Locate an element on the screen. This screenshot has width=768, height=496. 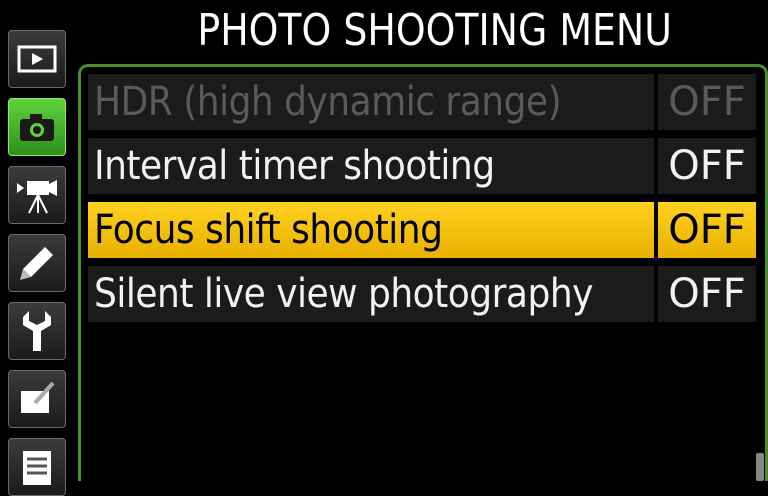
movie-shooting-tab is located at coordinates (37, 195).